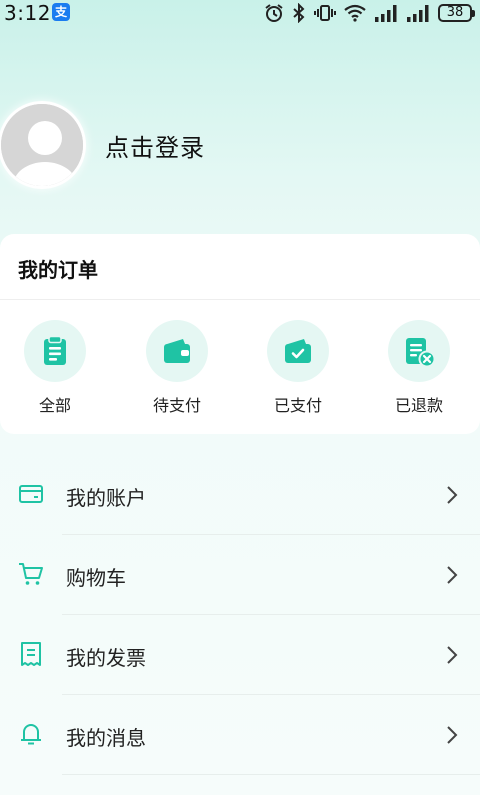  What do you see at coordinates (31, 734) in the screenshot?
I see `bell-icon` at bounding box center [31, 734].